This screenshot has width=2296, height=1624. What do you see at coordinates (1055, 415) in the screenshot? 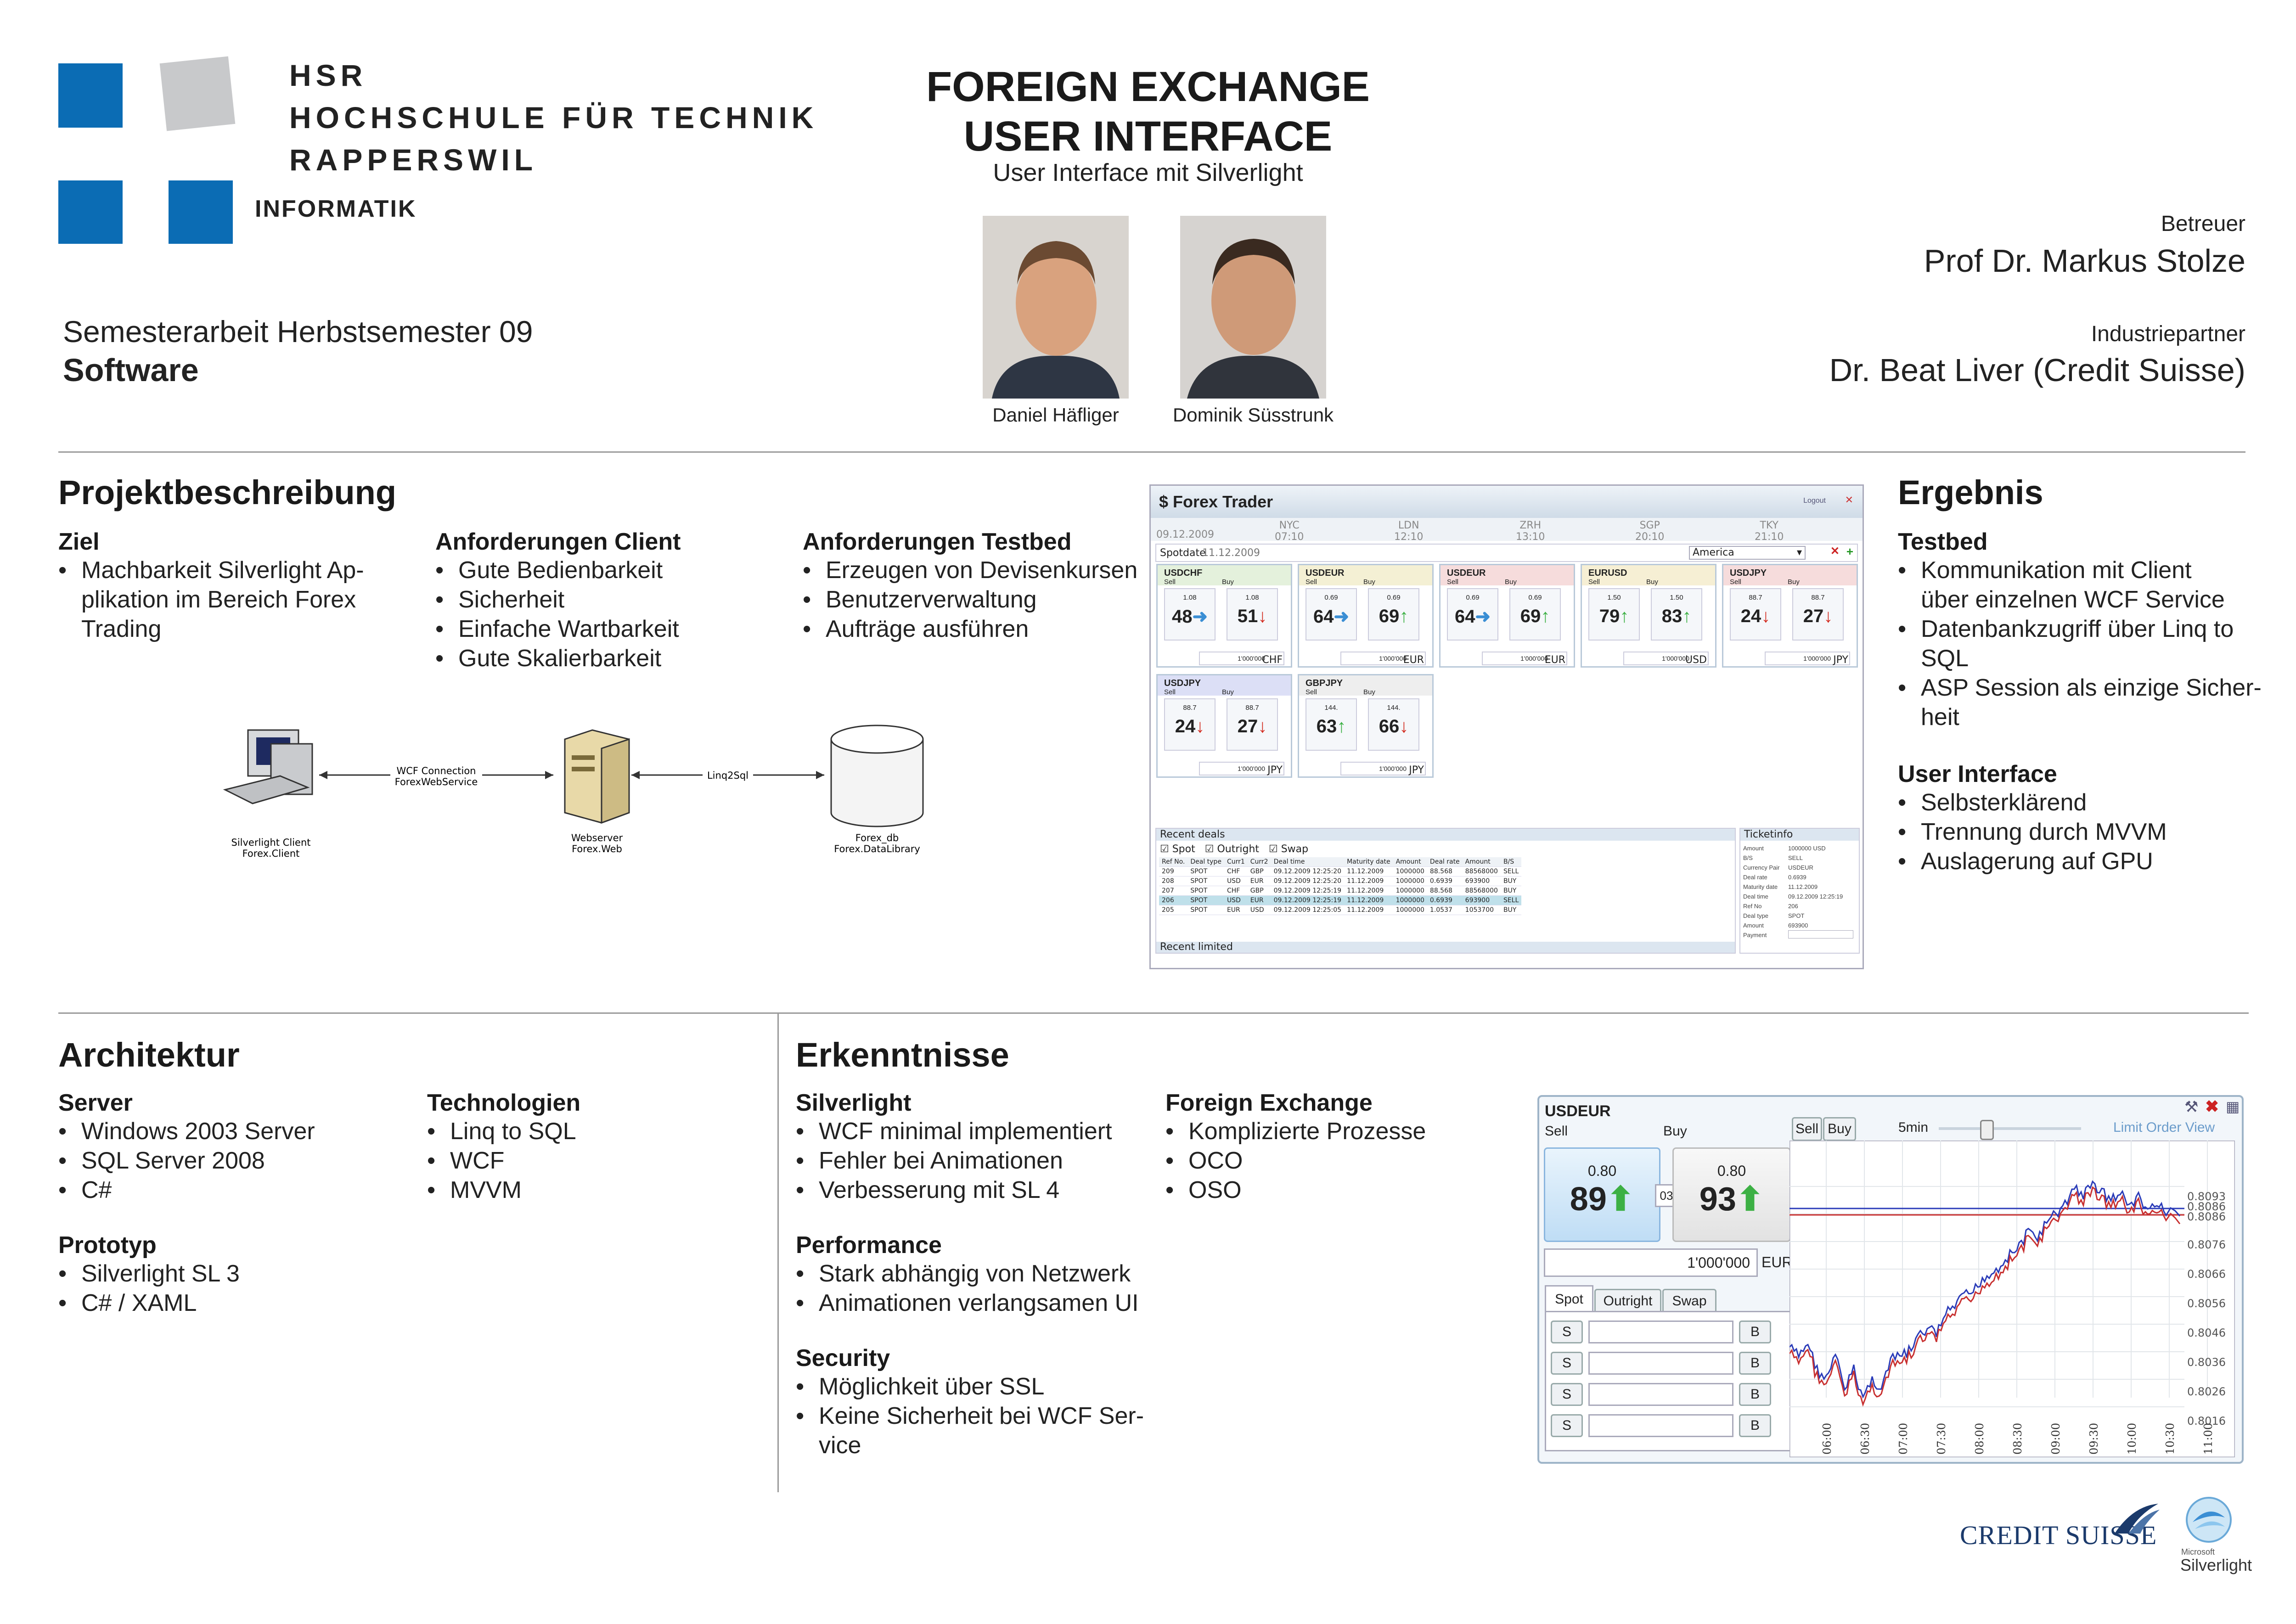
I see `caption-daniel: Daniel Häfliger` at bounding box center [1055, 415].